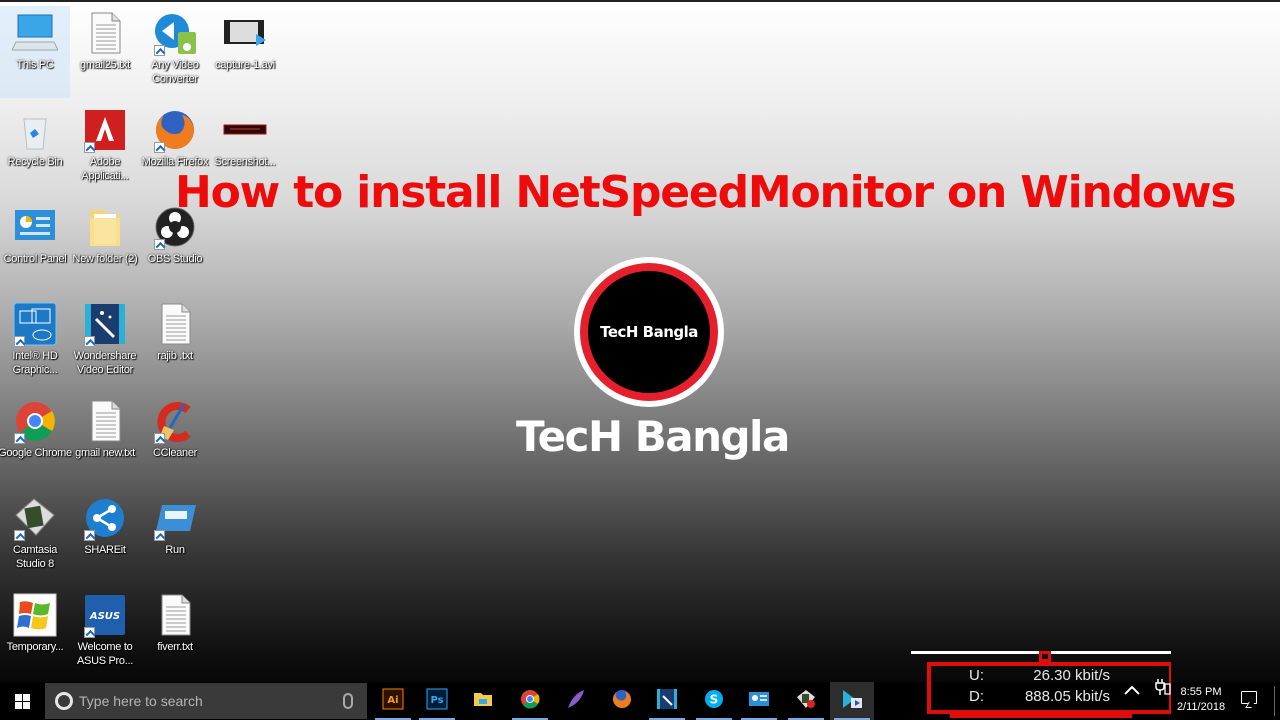  I want to click on logo-black-circle: TecH Bangla, so click(649, 332).